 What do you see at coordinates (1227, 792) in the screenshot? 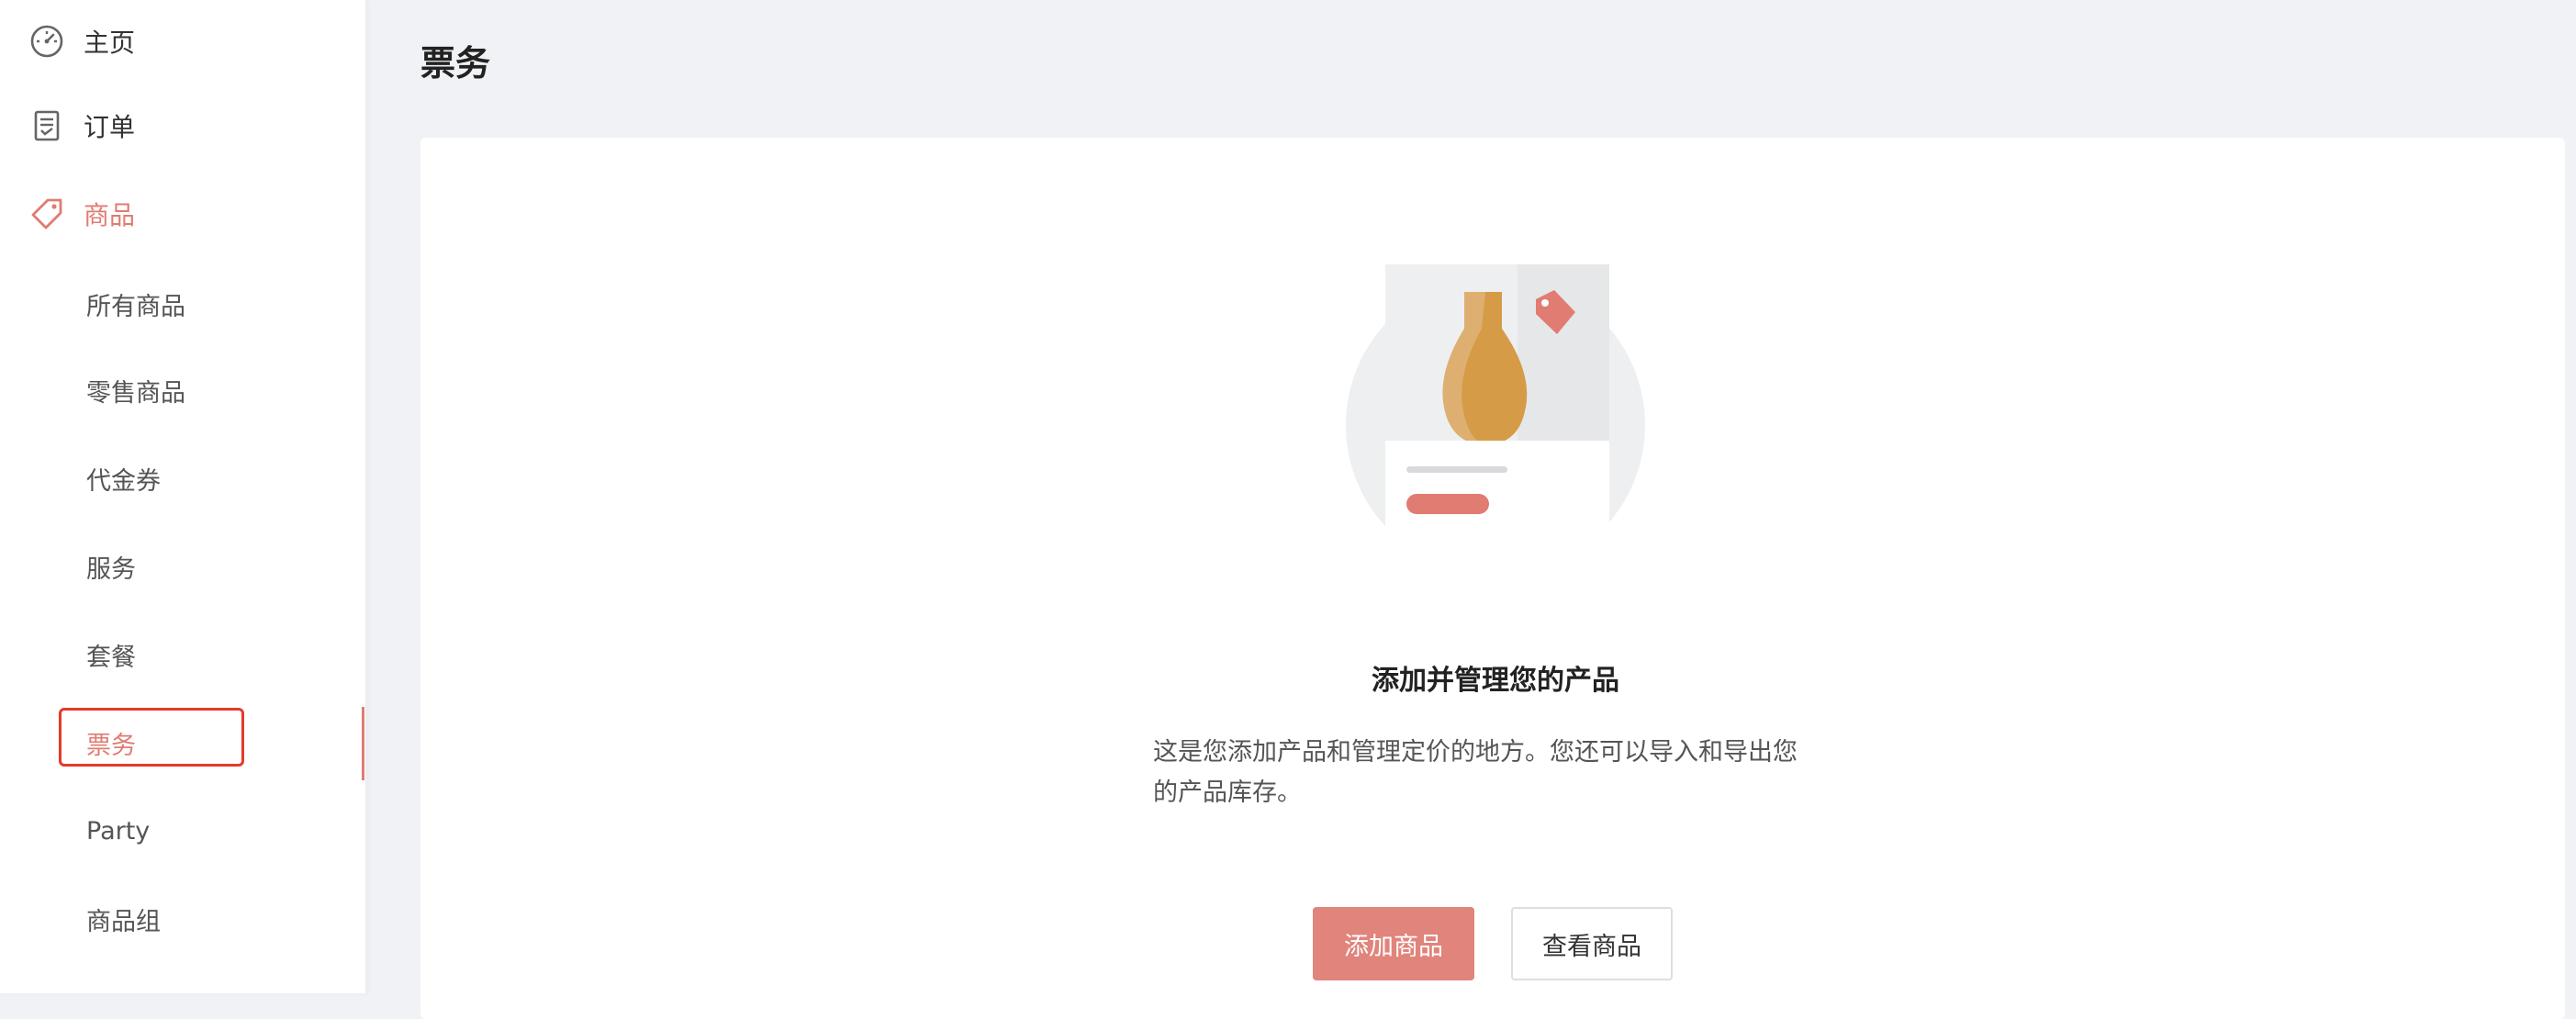
I see `description-line-2: 的产品库存。` at bounding box center [1227, 792].